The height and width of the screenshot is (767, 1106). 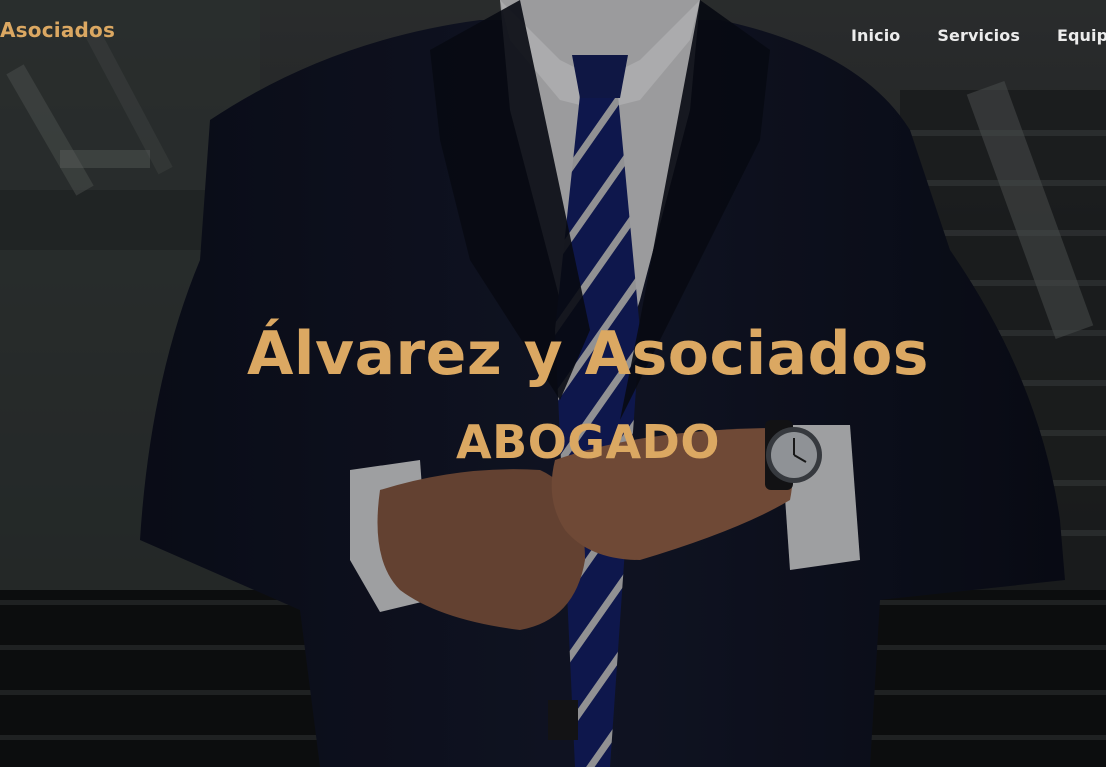 What do you see at coordinates (553, 35) in the screenshot?
I see `top-navbar: Asociados Inicio Servicios Equipo` at bounding box center [553, 35].